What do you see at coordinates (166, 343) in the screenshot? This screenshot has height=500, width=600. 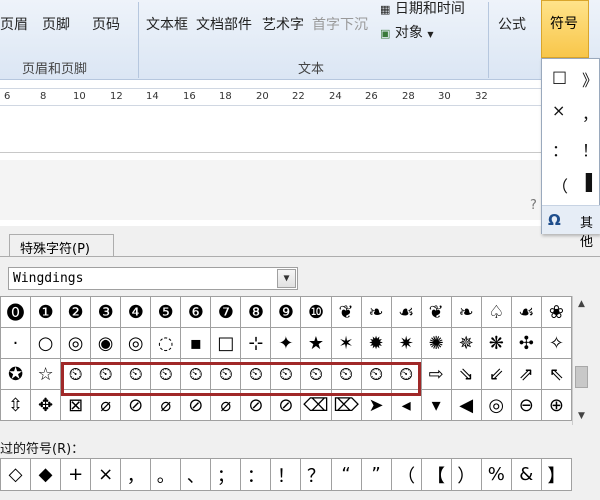 I see `symbol-cell: ◌` at bounding box center [166, 343].